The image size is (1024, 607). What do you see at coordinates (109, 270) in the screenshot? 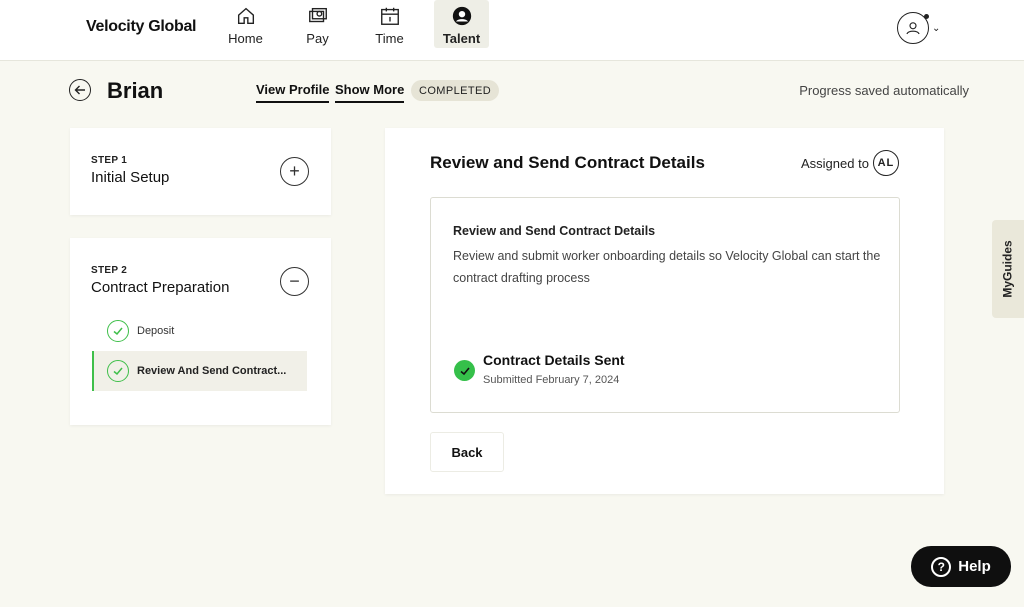
I see `step-number: STEP 2` at bounding box center [109, 270].